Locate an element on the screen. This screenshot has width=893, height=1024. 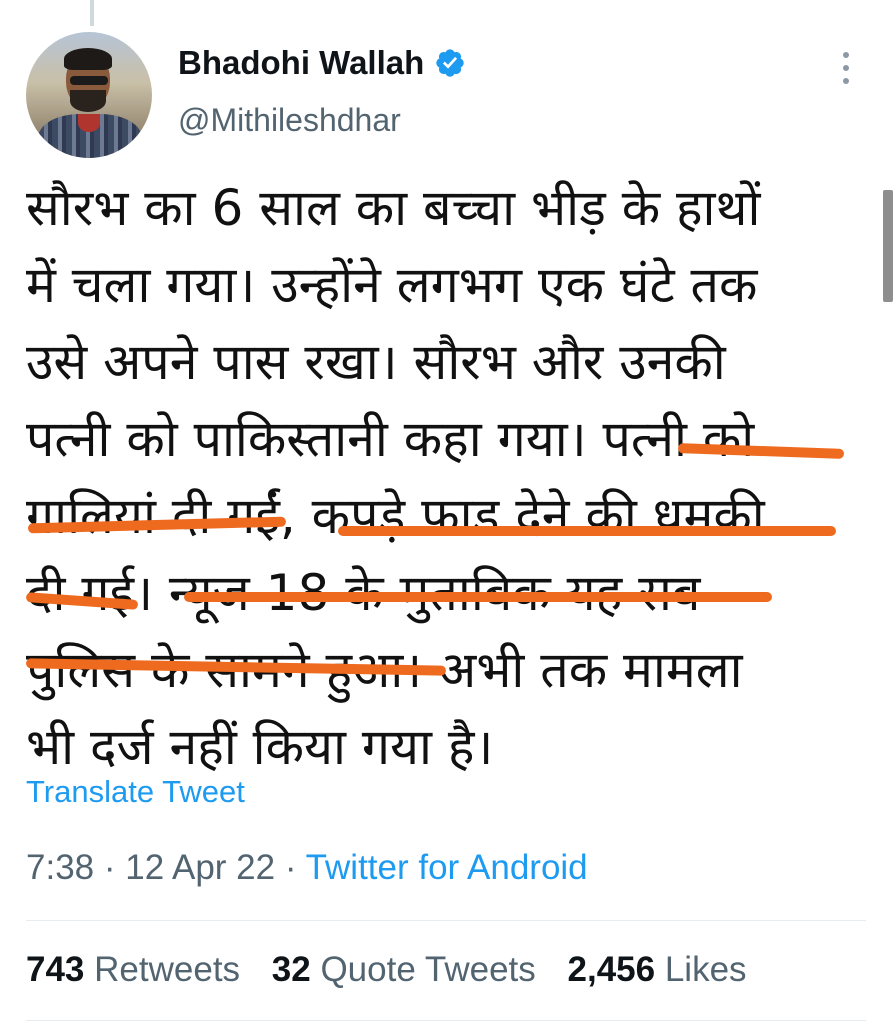
author-display-name: Bhadohi Wallah is located at coordinates (301, 63).